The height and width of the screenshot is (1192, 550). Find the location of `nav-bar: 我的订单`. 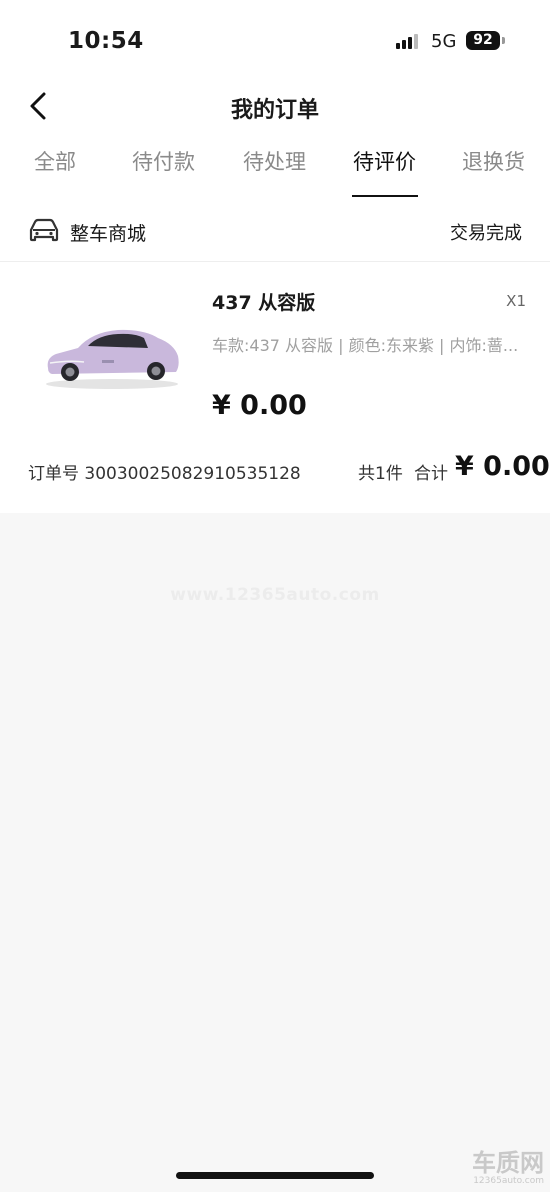

nav-bar: 我的订单 is located at coordinates (275, 106).